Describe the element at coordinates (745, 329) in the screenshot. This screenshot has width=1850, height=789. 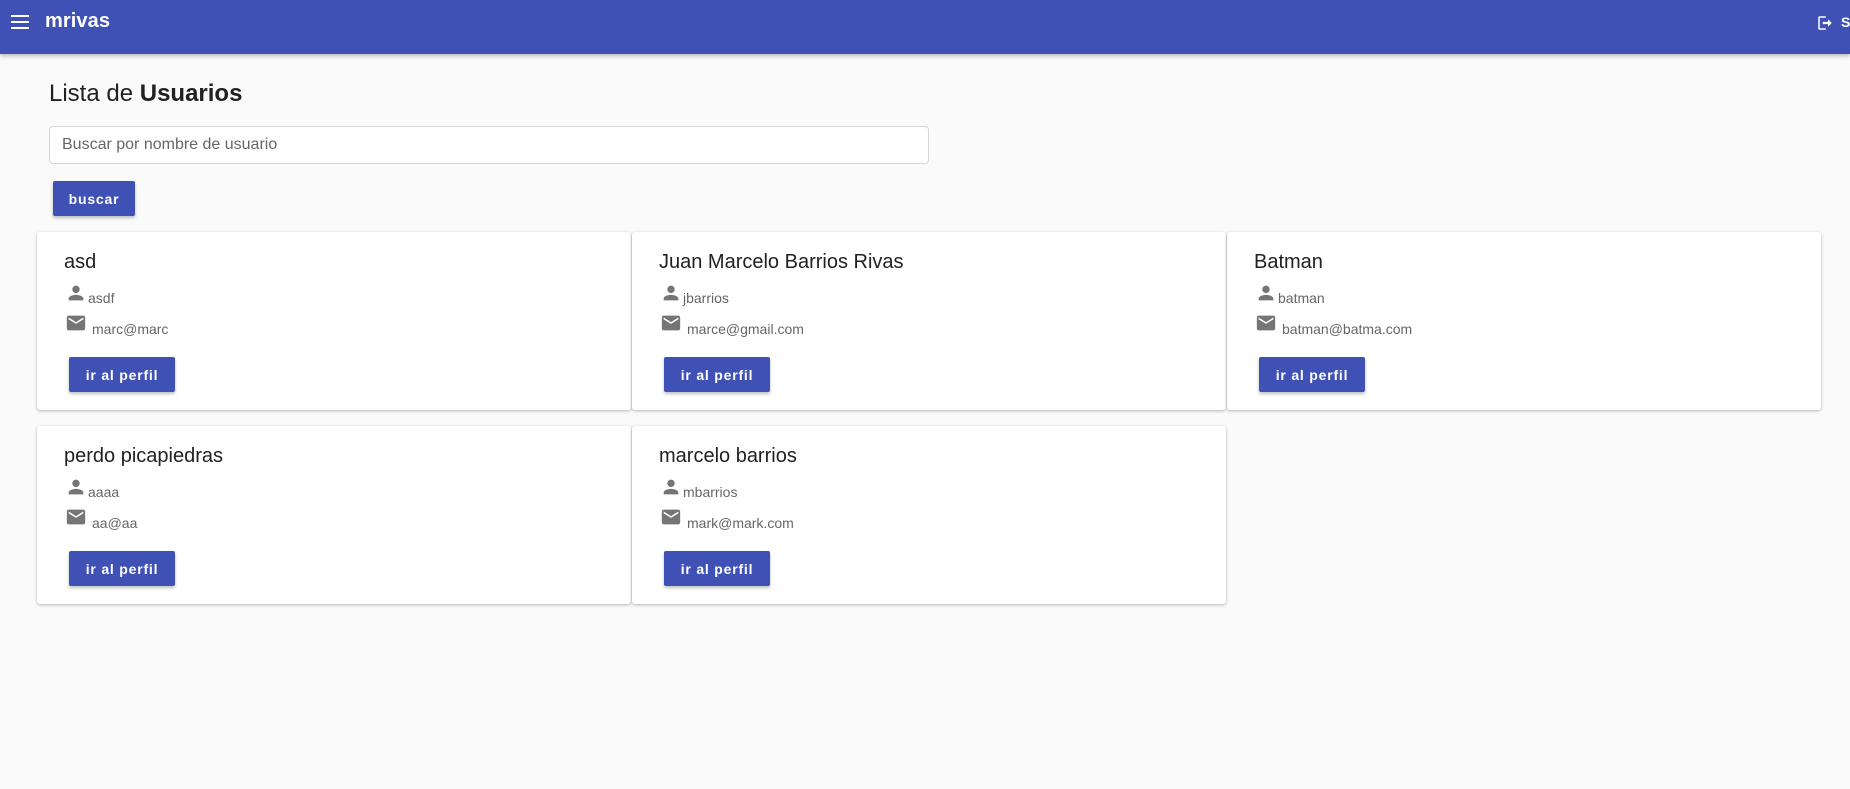
I see `user-card-email: marce@gmail.com` at that location.